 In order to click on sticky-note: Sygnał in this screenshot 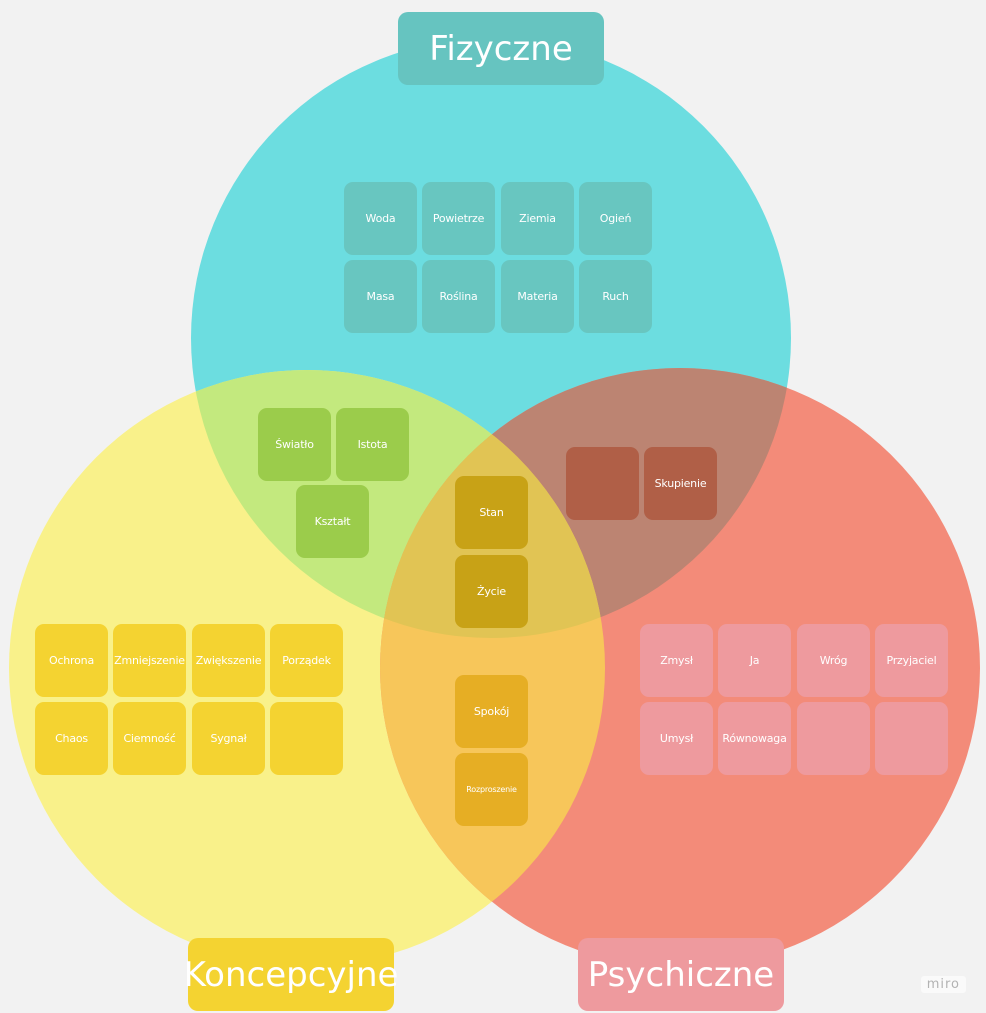, I will do `click(228, 738)`.